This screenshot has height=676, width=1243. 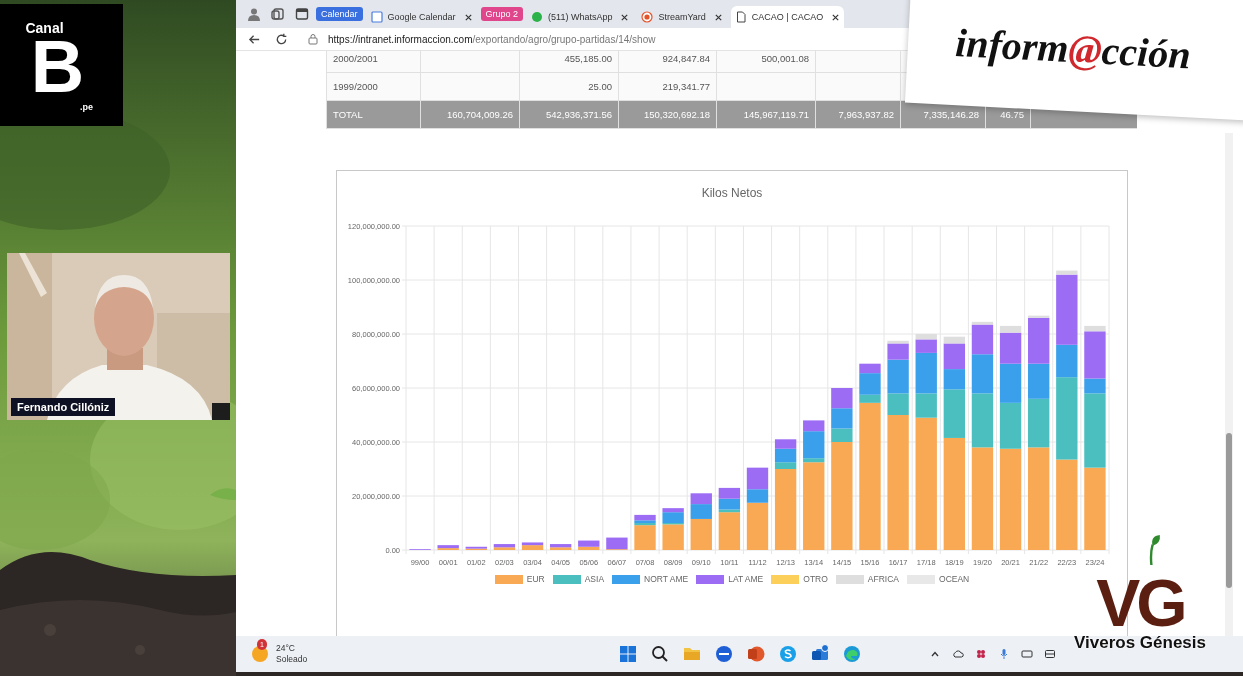 What do you see at coordinates (746, 579) in the screenshot?
I see `legend-label: LAT AME` at bounding box center [746, 579].